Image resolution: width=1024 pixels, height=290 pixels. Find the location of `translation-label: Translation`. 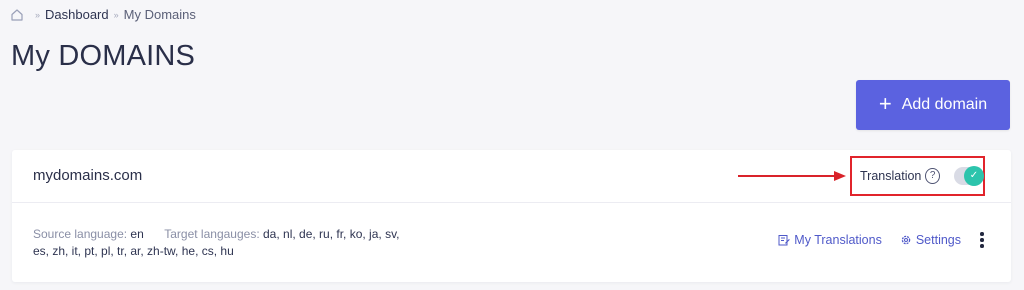

translation-label: Translation is located at coordinates (891, 176).